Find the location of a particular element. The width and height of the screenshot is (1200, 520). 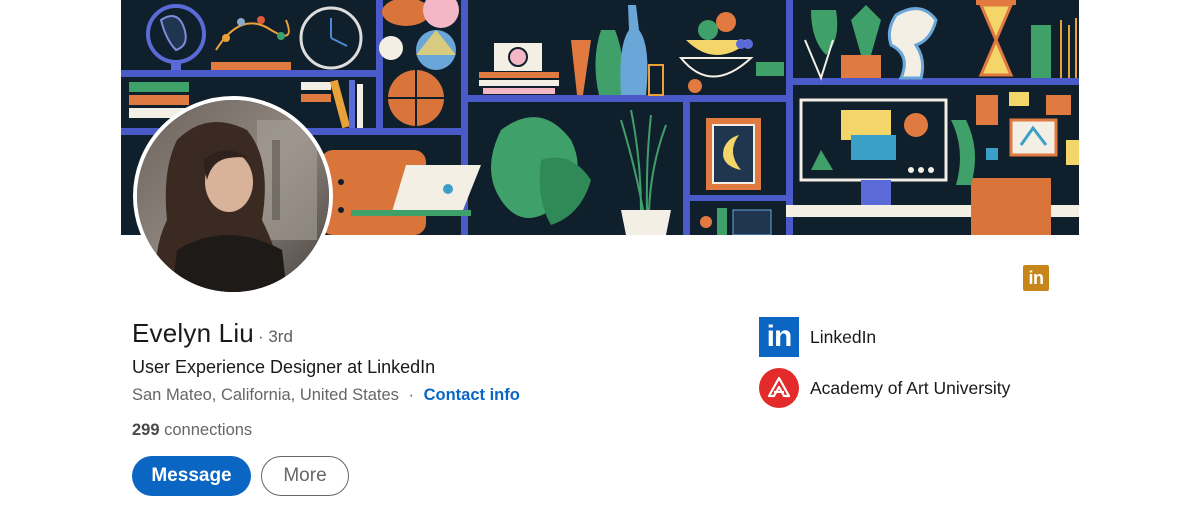

profile-name: Evelyn Liu is located at coordinates (193, 333).